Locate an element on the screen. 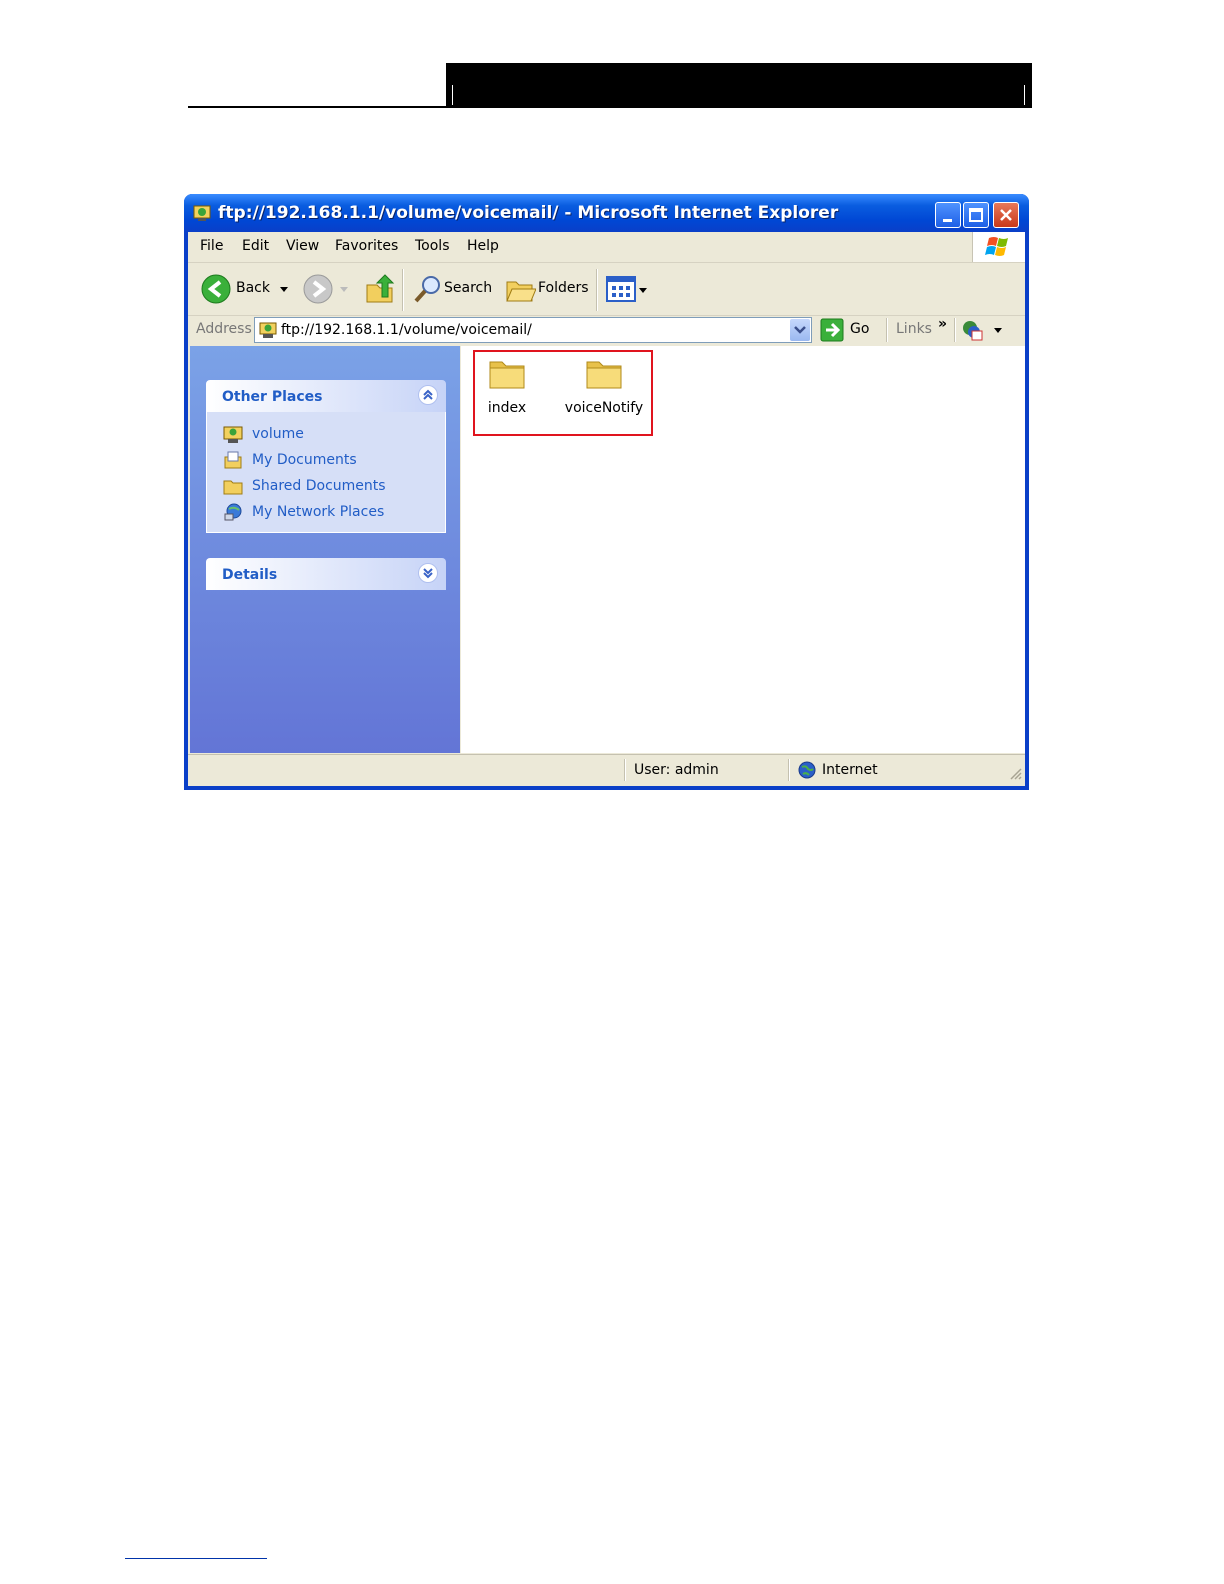 The width and height of the screenshot is (1224, 1584). links-chevron: » is located at coordinates (942, 324).